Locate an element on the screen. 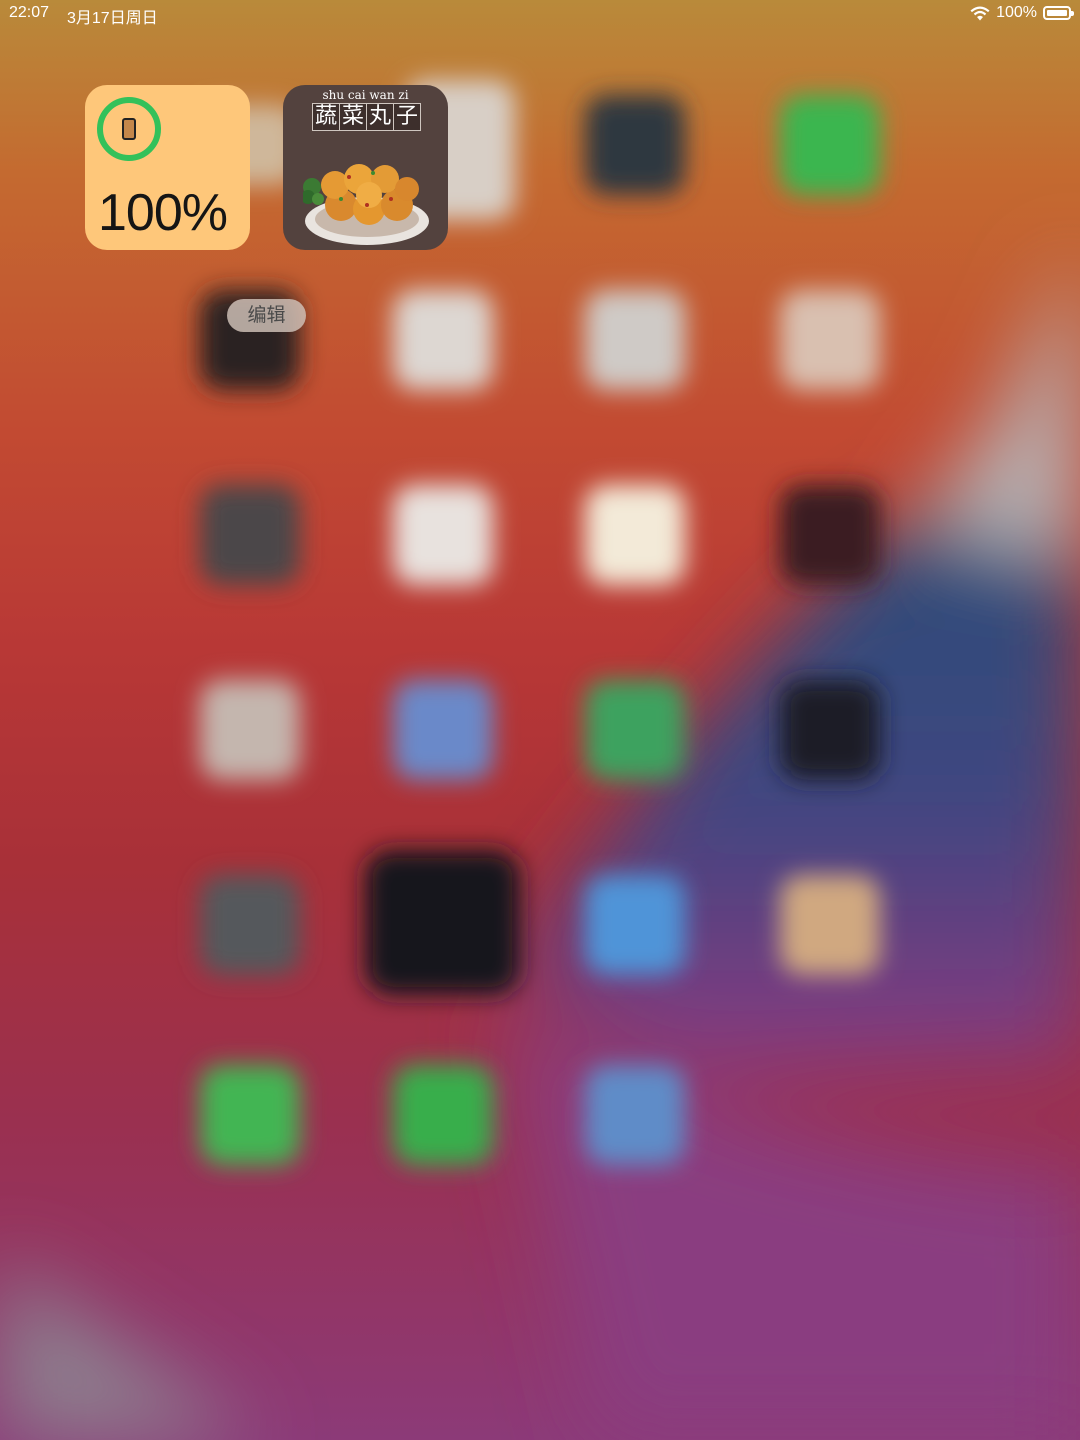 Image resolution: width=1080 pixels, height=1440 pixels. battery-percent: 100% is located at coordinates (1016, 12).